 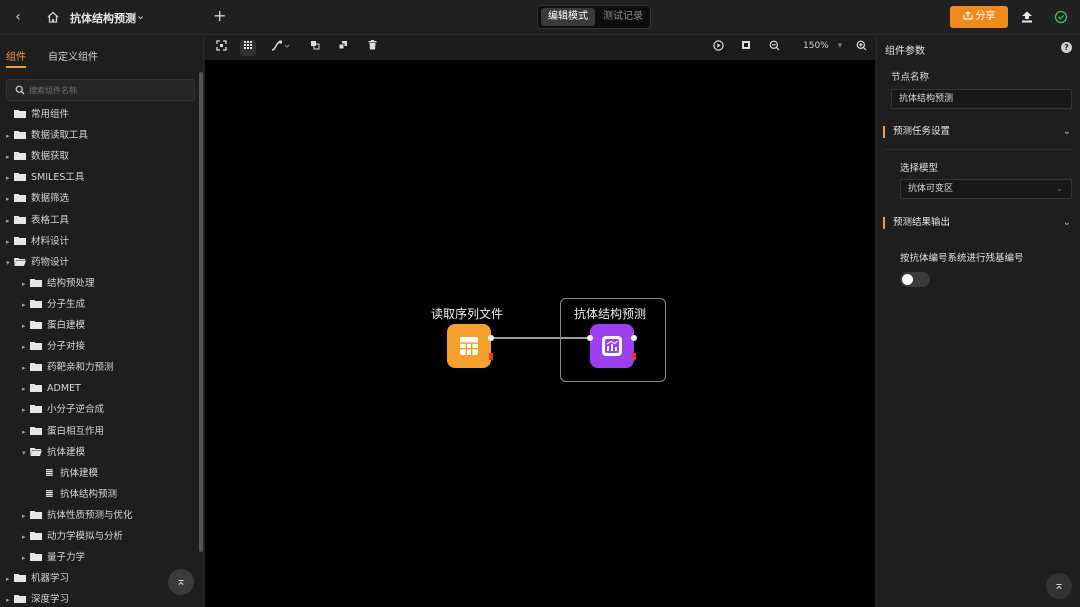 I want to click on tree-item: ▸ 药靶亲和力预测, so click(x=68, y=368).